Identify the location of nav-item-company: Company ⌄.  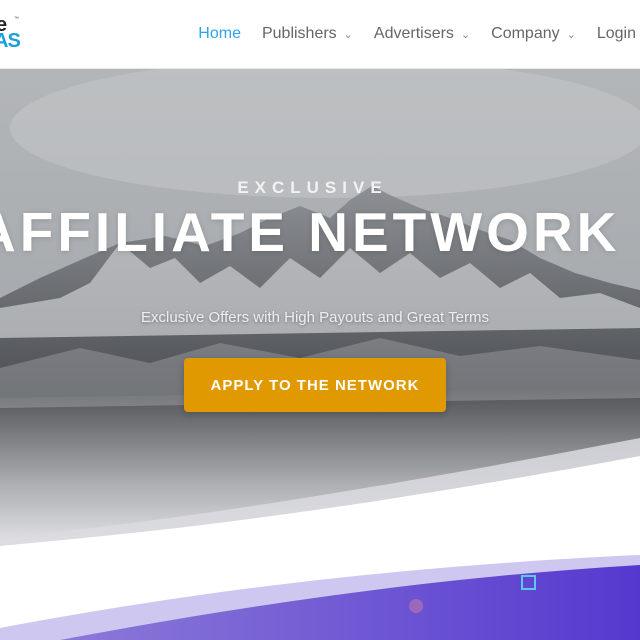
(533, 34).